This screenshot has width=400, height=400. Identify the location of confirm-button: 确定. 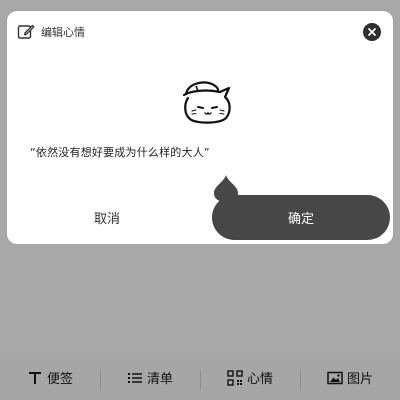
(301, 217).